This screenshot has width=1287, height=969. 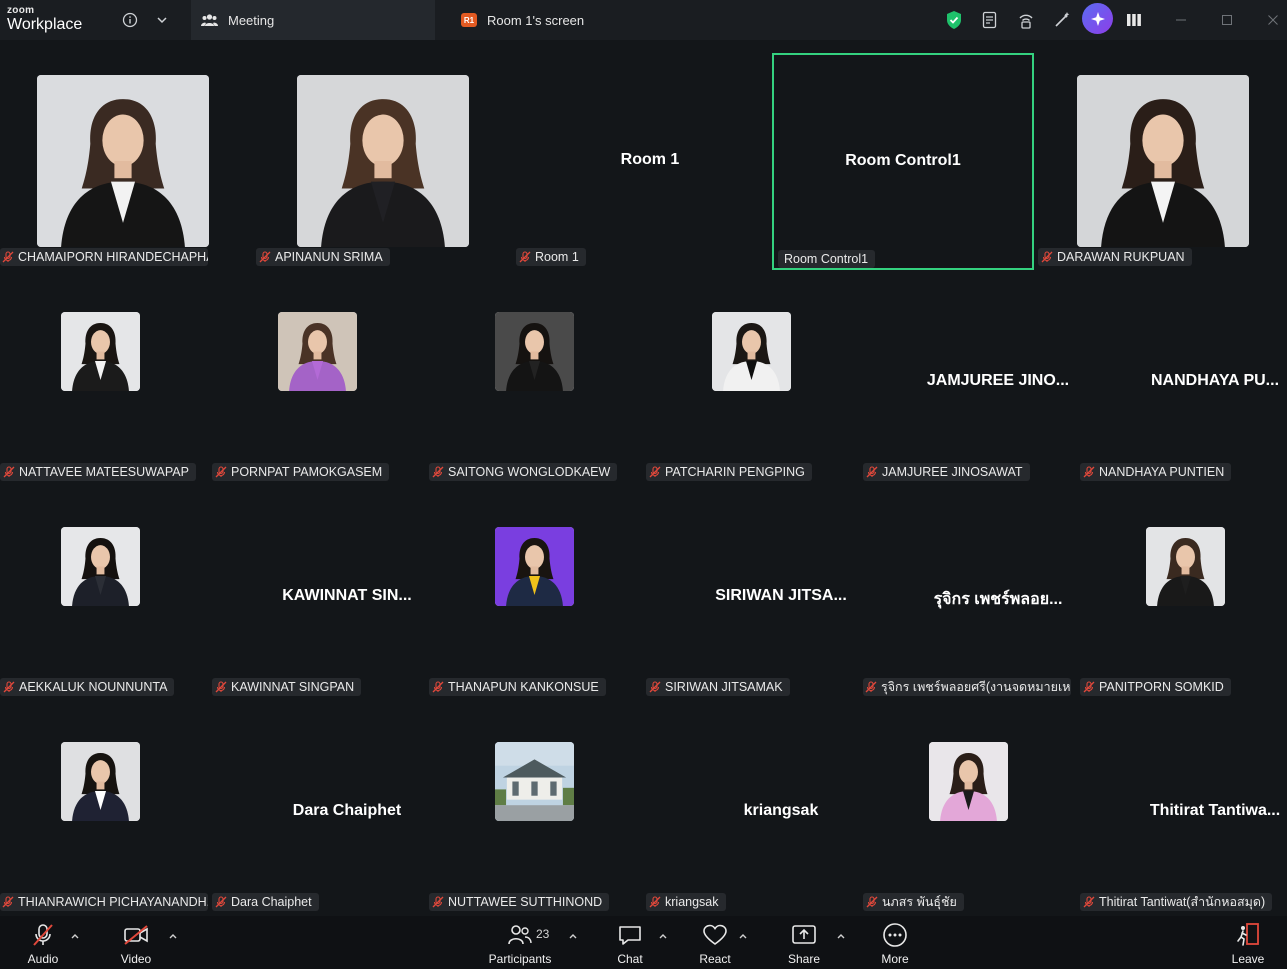 I want to click on tab-room-1-screen: R1 Room 1's screen, so click(x=518, y=20).